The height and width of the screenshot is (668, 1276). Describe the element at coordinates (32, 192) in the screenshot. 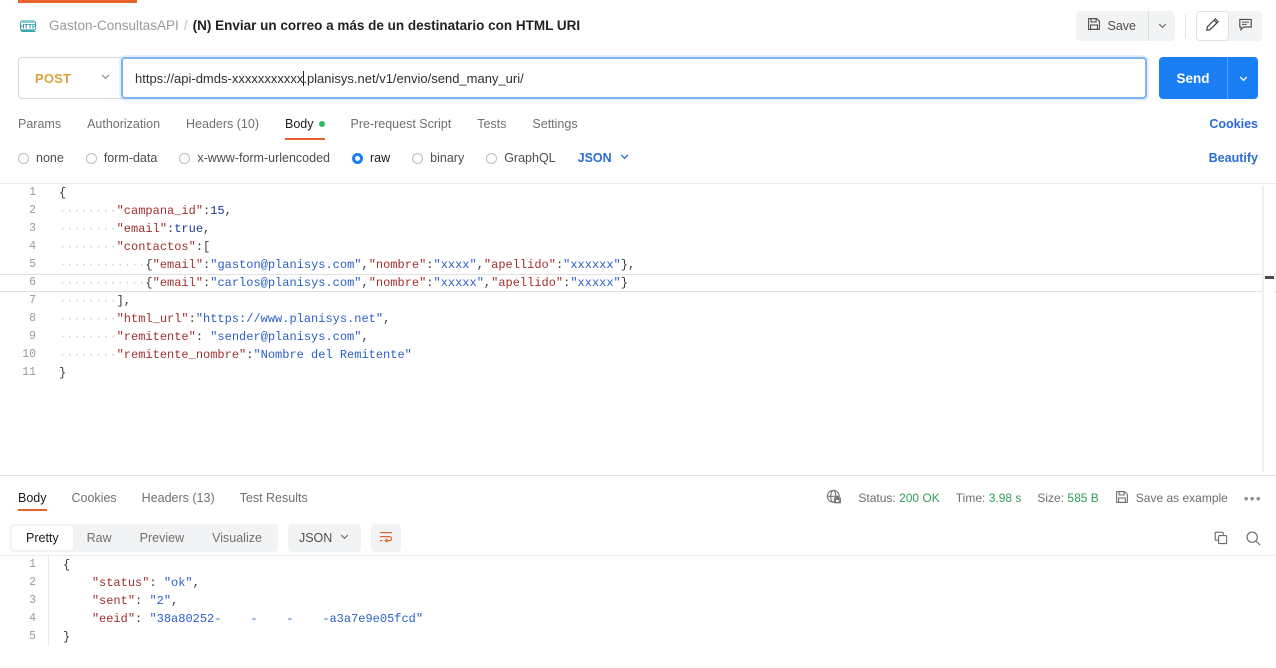

I see `line-number: 1` at that location.